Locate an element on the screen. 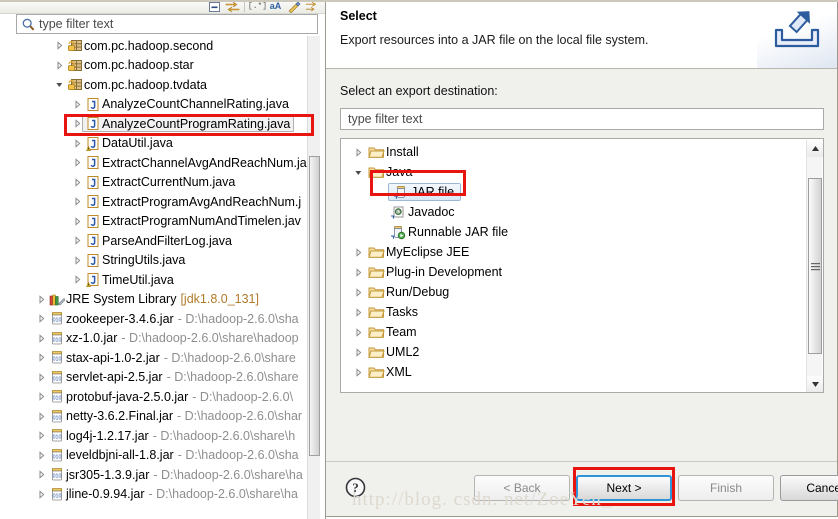 Image resolution: width=838 pixels, height=519 pixels. destination-item-content: Java is located at coordinates (389, 172).